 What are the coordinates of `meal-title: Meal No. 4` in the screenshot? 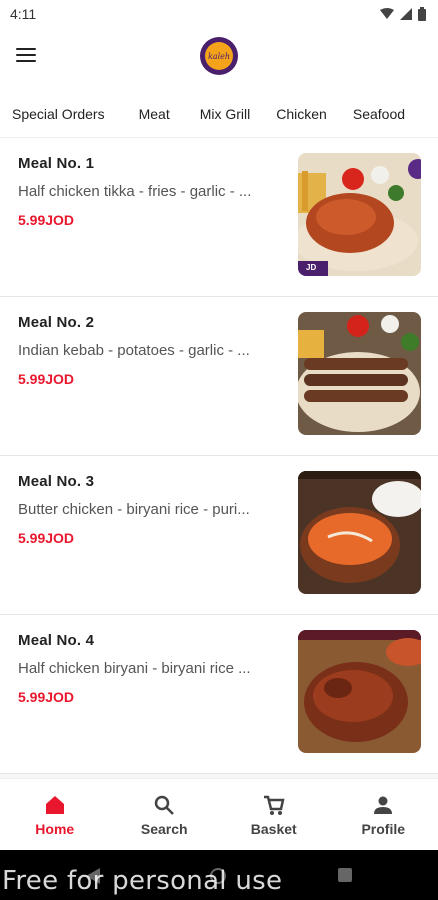 It's located at (56, 640).